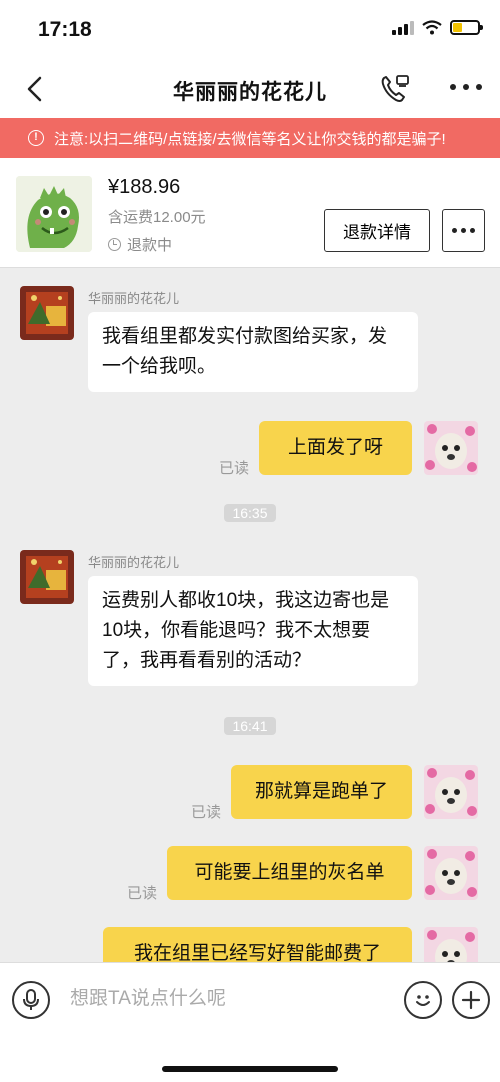  I want to click on status-icons, so click(437, 27).